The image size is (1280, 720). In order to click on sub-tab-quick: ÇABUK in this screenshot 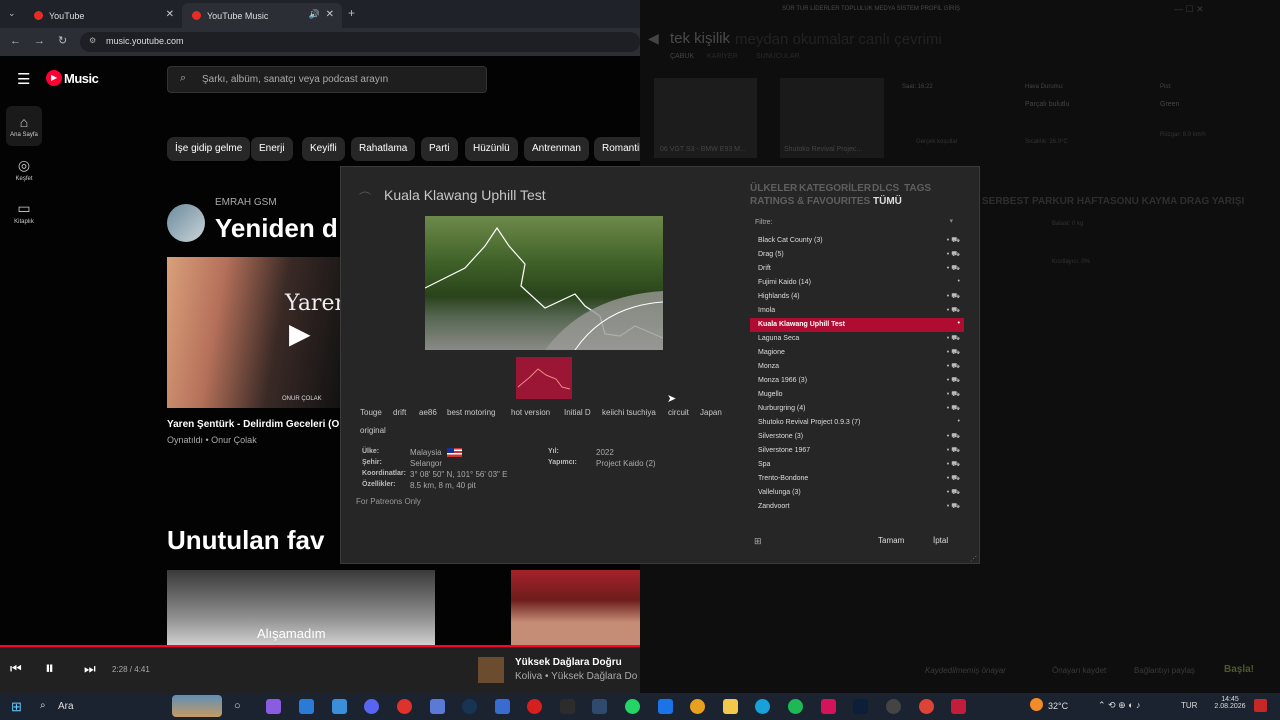, I will do `click(682, 56)`.